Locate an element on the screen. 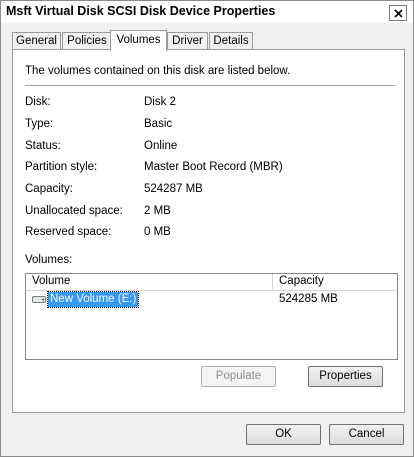 The width and height of the screenshot is (414, 457). tab-details: Details is located at coordinates (231, 41).